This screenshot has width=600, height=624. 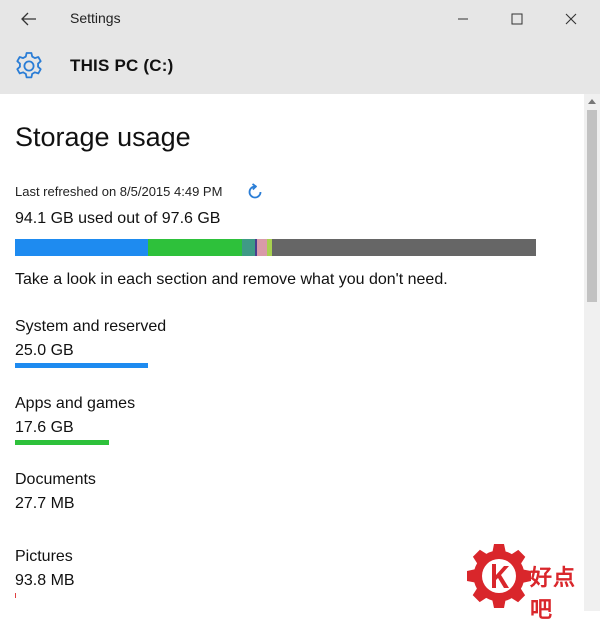 I want to click on scroll-up-button, so click(x=592, y=101).